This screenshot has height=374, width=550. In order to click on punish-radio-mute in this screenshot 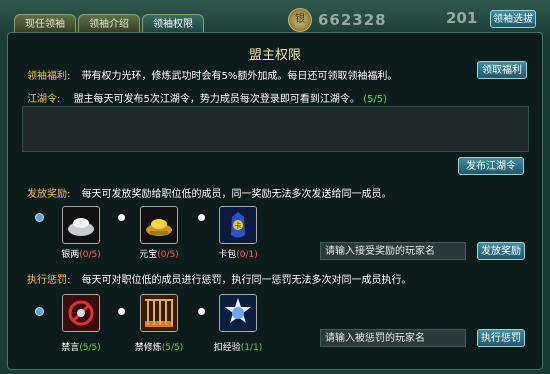, I will do `click(39, 311)`.